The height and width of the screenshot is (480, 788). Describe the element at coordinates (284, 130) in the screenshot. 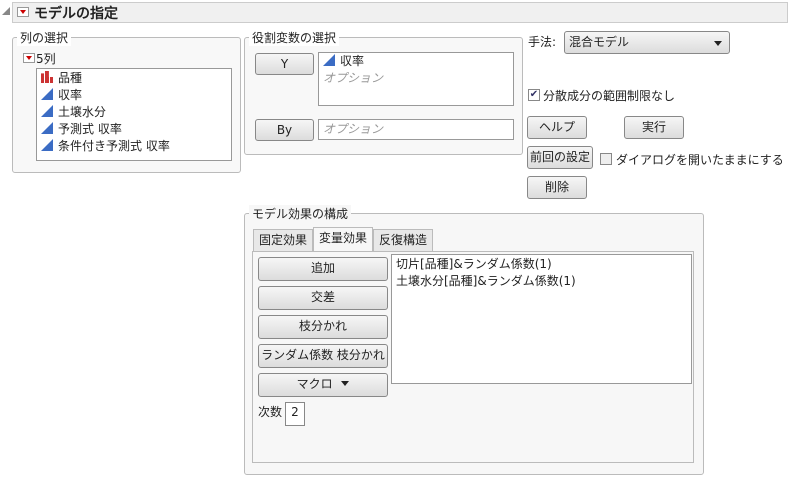

I see `by-button: By` at that location.